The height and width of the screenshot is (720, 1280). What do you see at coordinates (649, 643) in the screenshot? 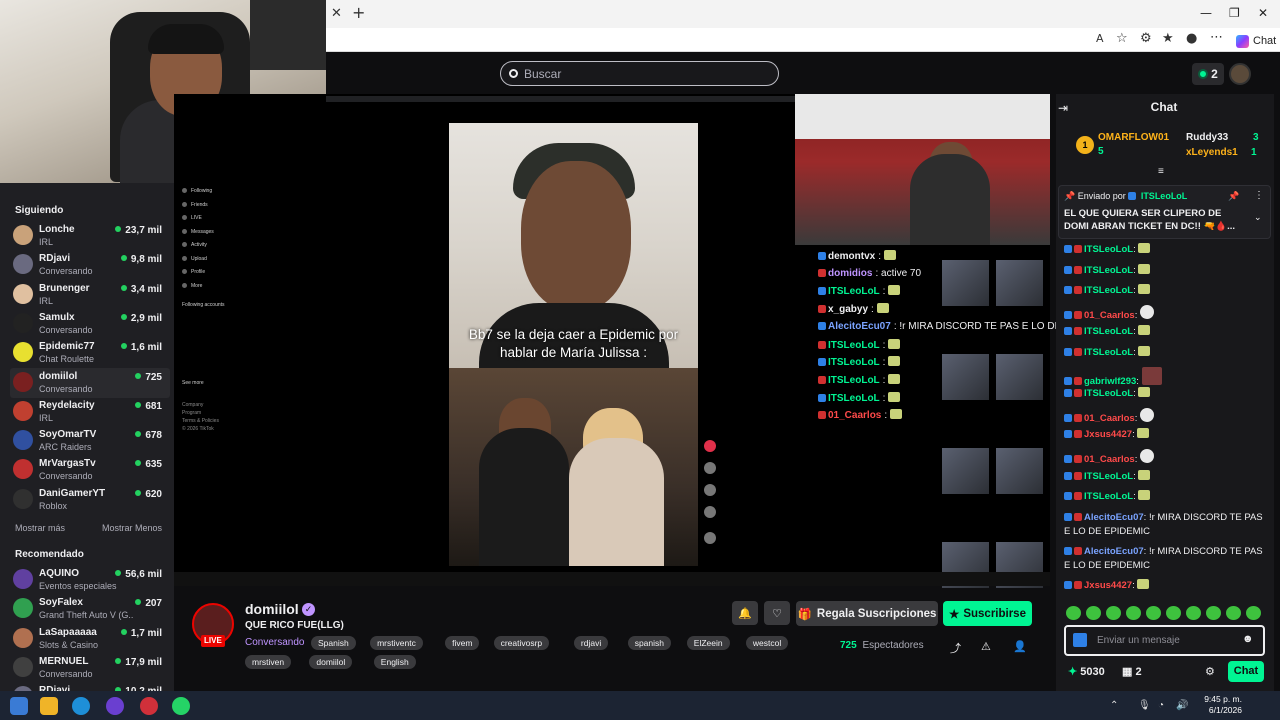
I see `stream-tag: spanish` at bounding box center [649, 643].